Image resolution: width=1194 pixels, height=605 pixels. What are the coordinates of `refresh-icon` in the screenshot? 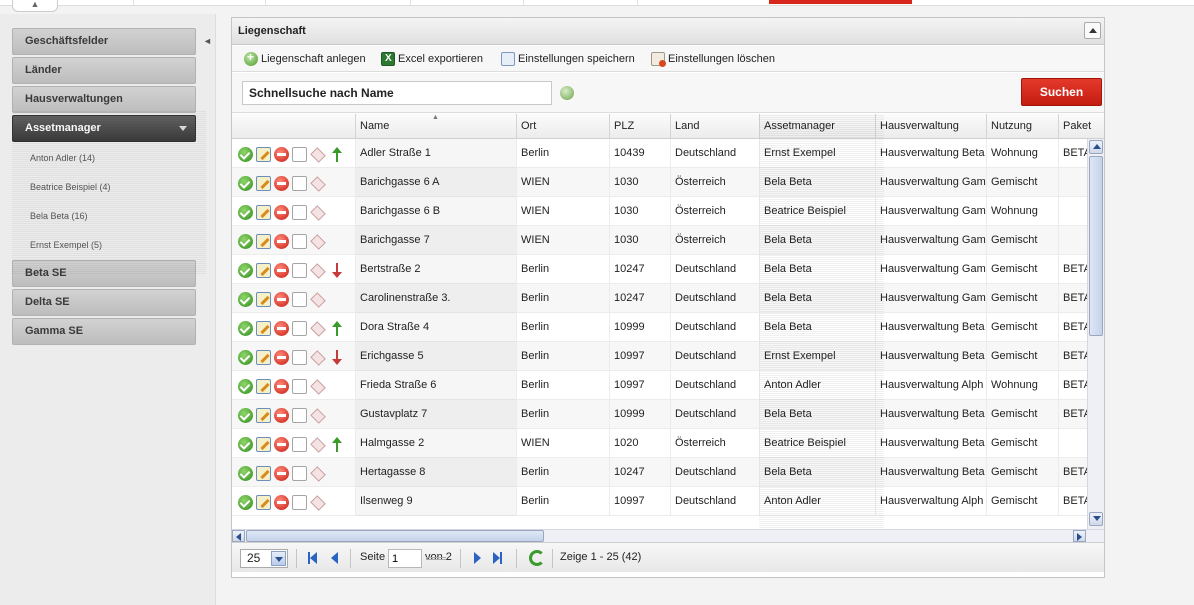 It's located at (537, 558).